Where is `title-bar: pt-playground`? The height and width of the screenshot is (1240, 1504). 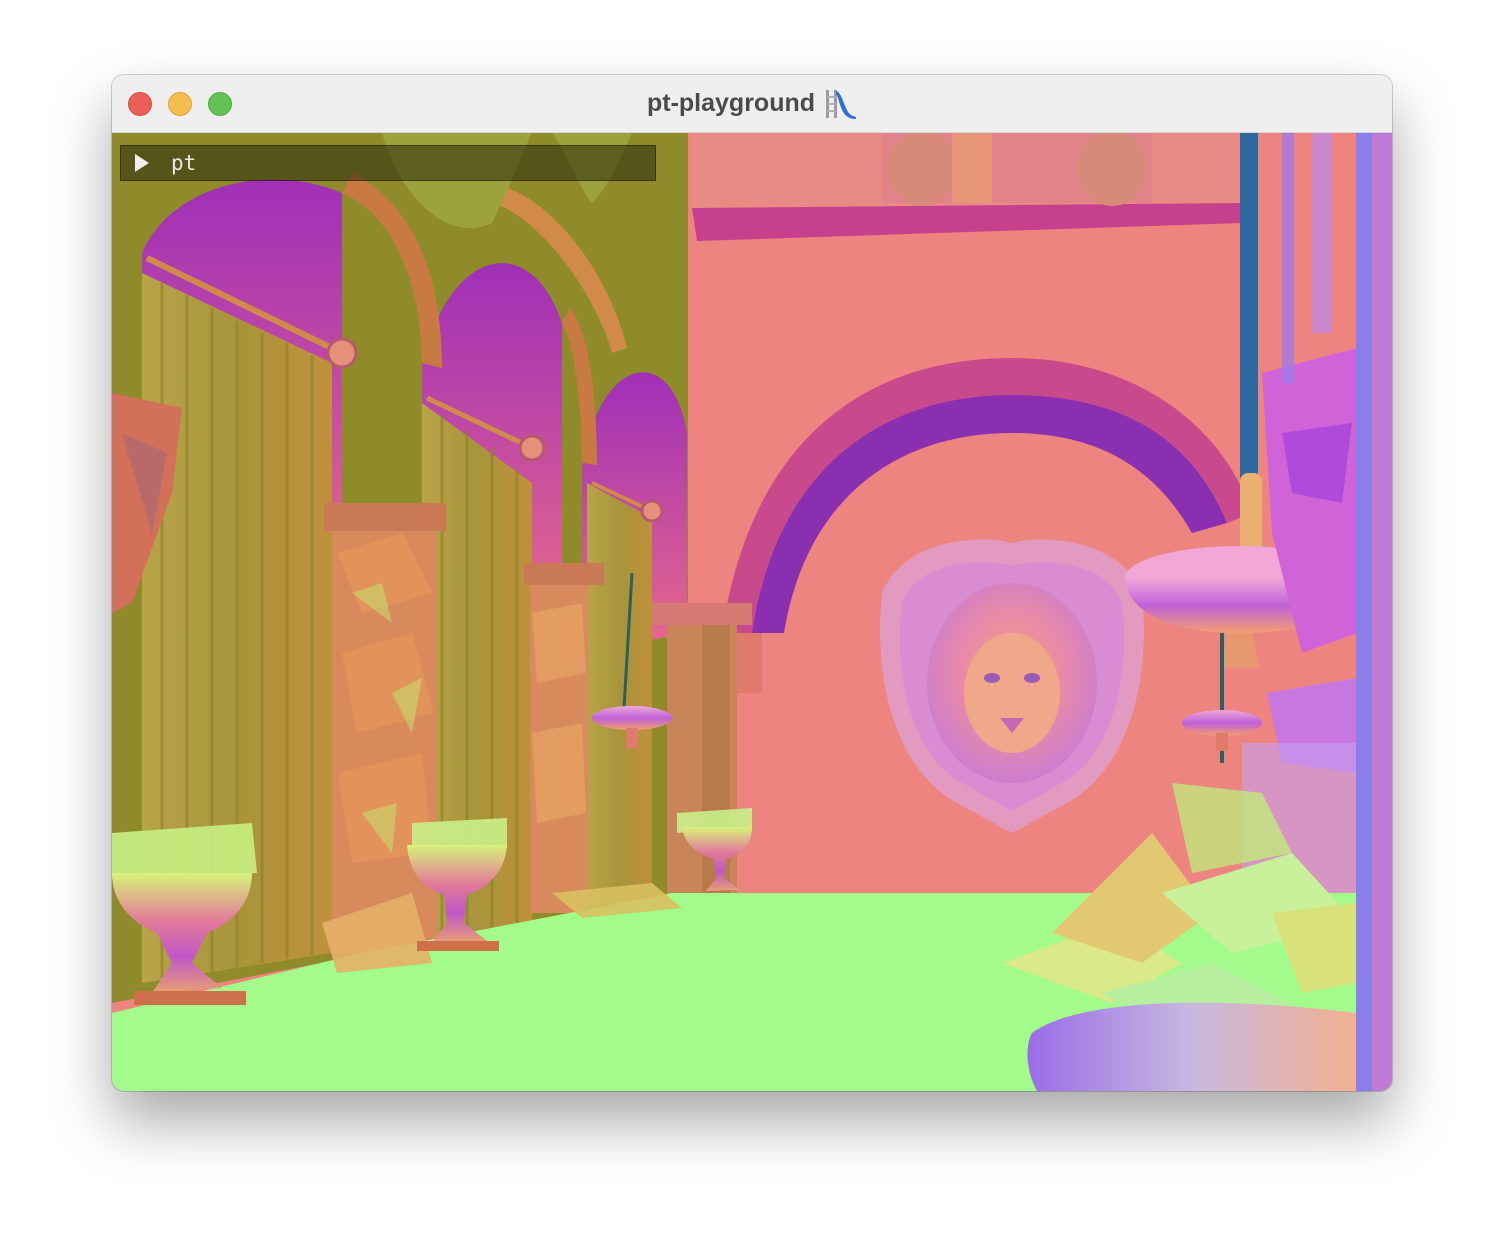 title-bar: pt-playground is located at coordinates (752, 104).